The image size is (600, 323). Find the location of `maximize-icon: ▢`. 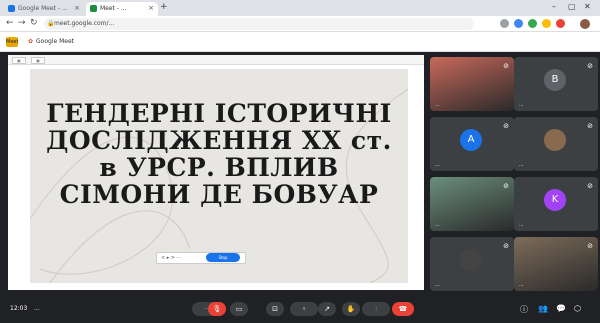

maximize-icon: ▢ is located at coordinates (572, 6).